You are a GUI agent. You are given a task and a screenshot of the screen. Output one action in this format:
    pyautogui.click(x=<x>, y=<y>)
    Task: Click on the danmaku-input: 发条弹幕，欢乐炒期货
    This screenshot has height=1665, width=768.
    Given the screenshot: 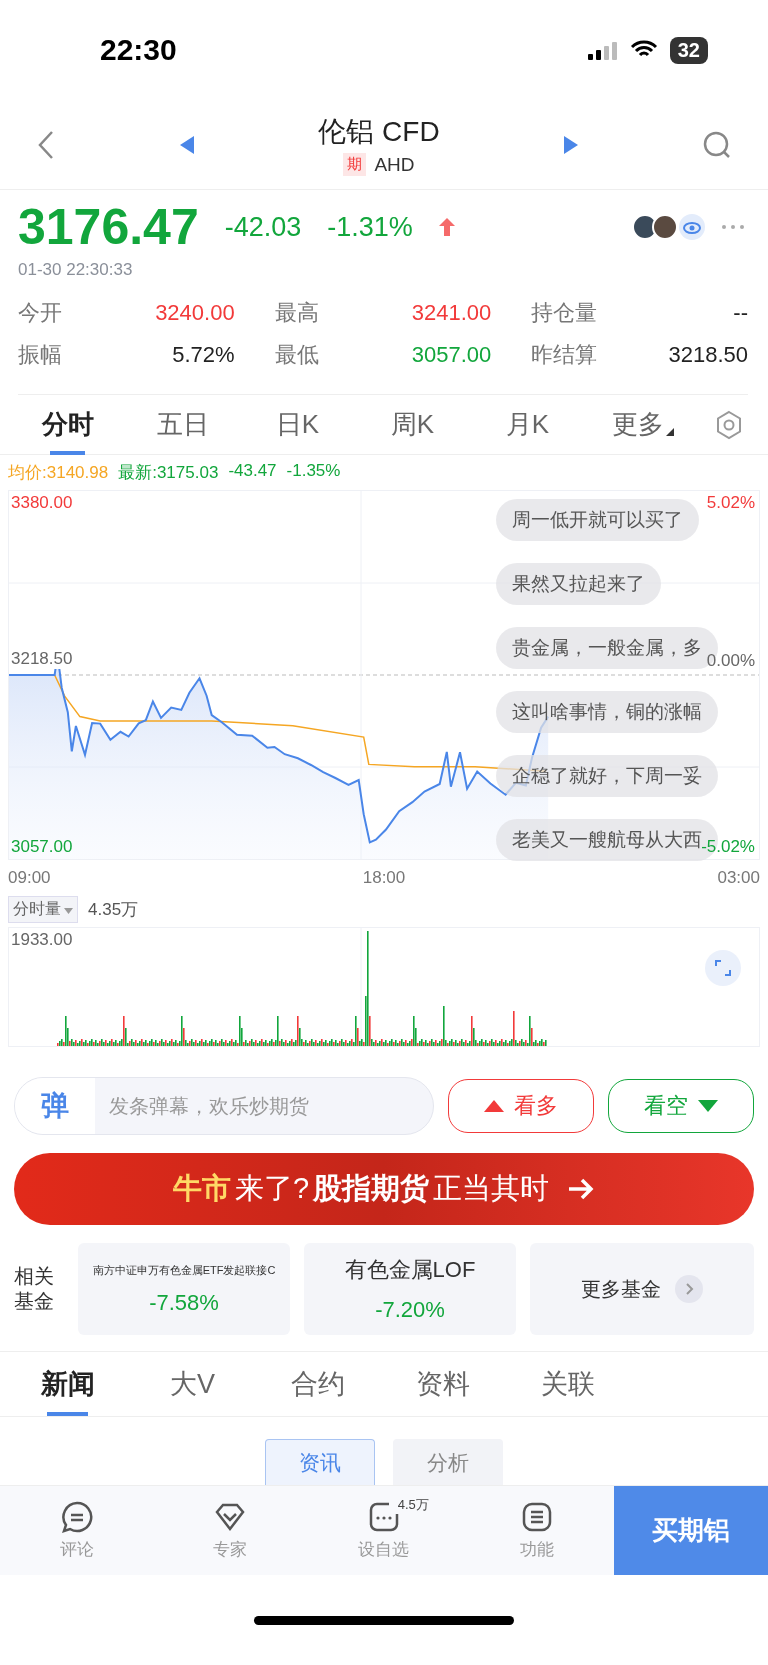 What is the action you would take?
    pyautogui.click(x=264, y=1106)
    